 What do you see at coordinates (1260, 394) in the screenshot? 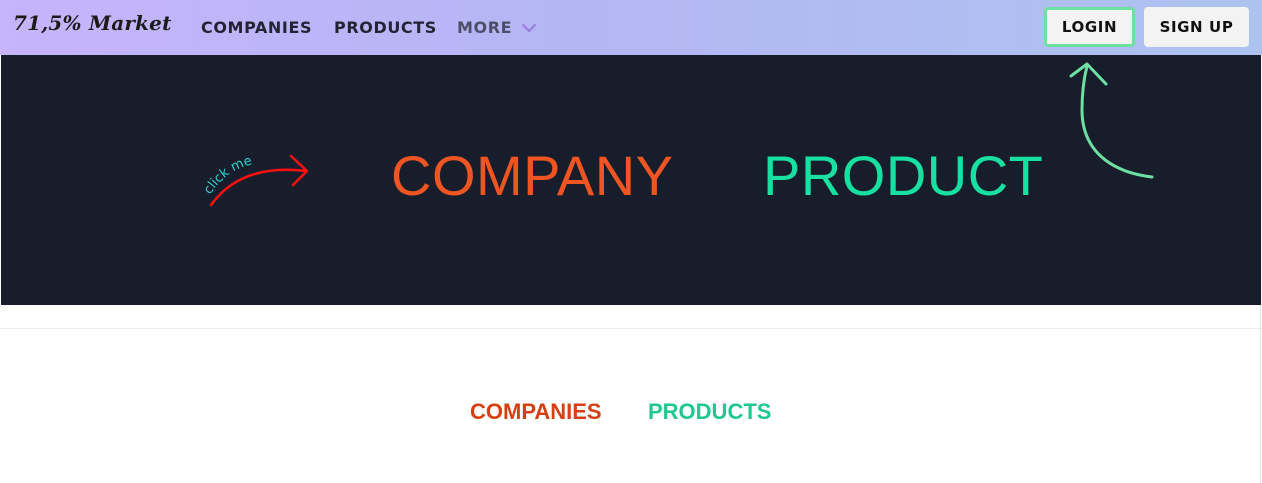
I see `page-right-edge` at bounding box center [1260, 394].